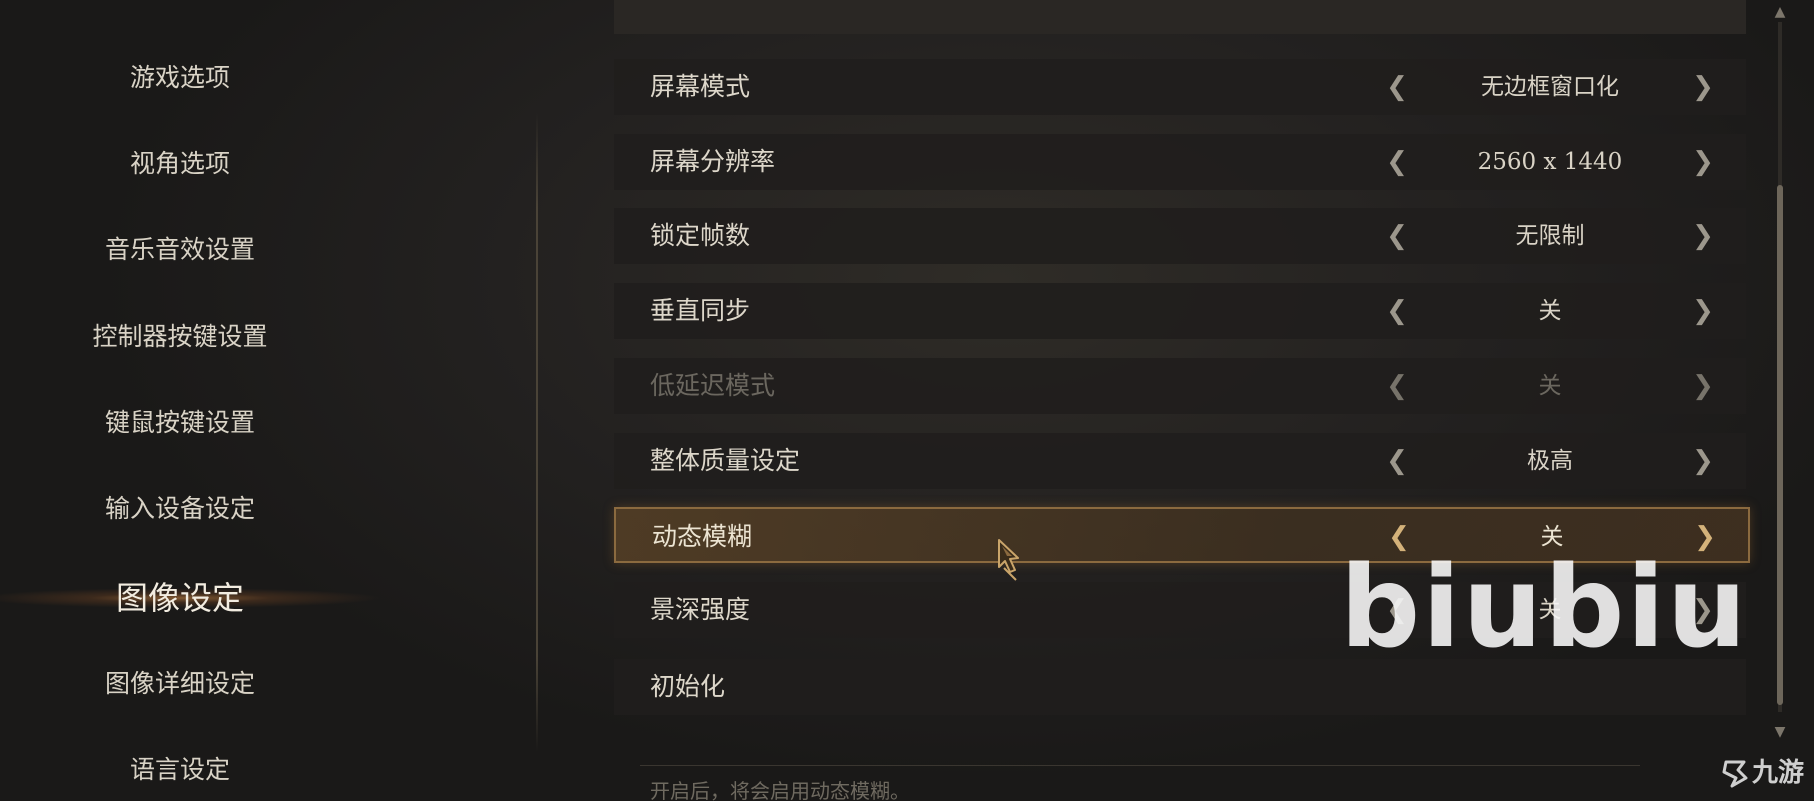  I want to click on sidebar-item-keyboard-mouse-bindings: 键鼠按键设置, so click(180, 423).